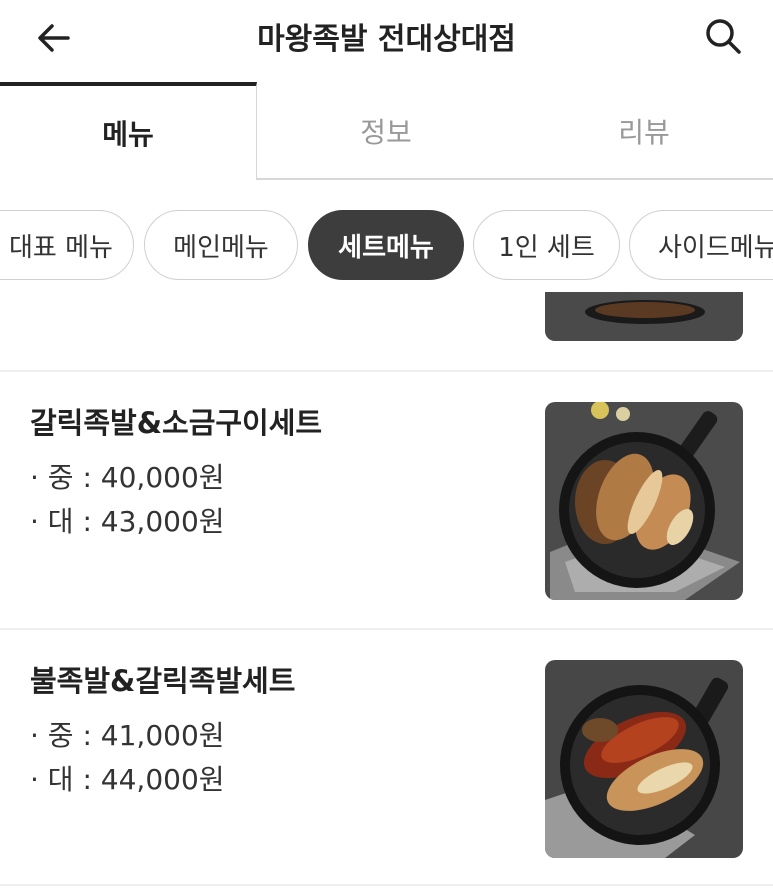  I want to click on tab-info-label: 정보, so click(386, 132).